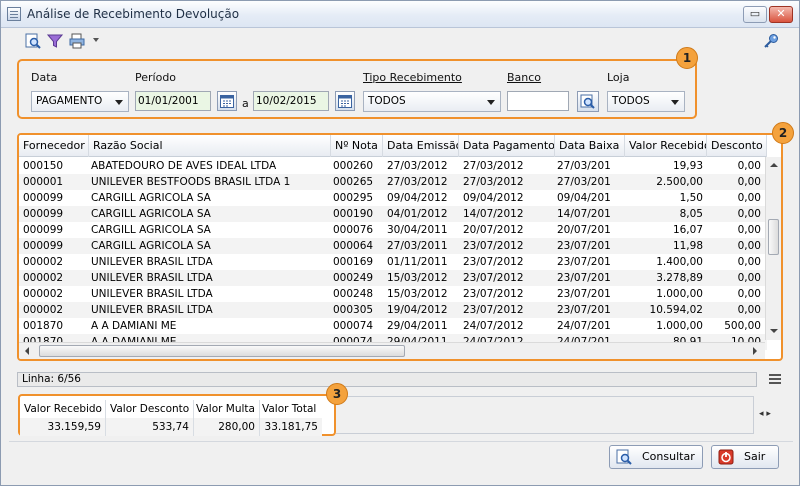 This screenshot has height=486, width=800. Describe the element at coordinates (737, 146) in the screenshot. I see `col-desconto: Desconto` at that location.